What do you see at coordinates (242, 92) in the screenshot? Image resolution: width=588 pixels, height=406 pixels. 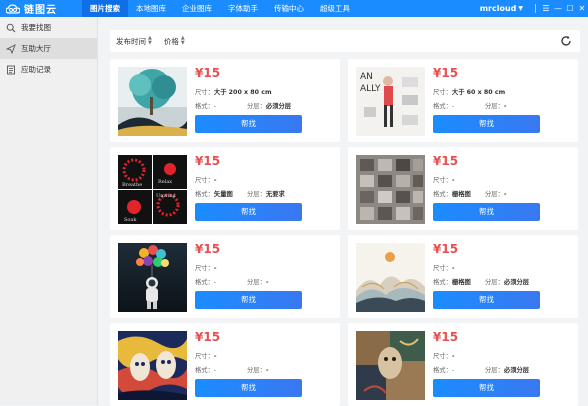 I see `size-value: 大于 200 x 80 cm` at bounding box center [242, 92].